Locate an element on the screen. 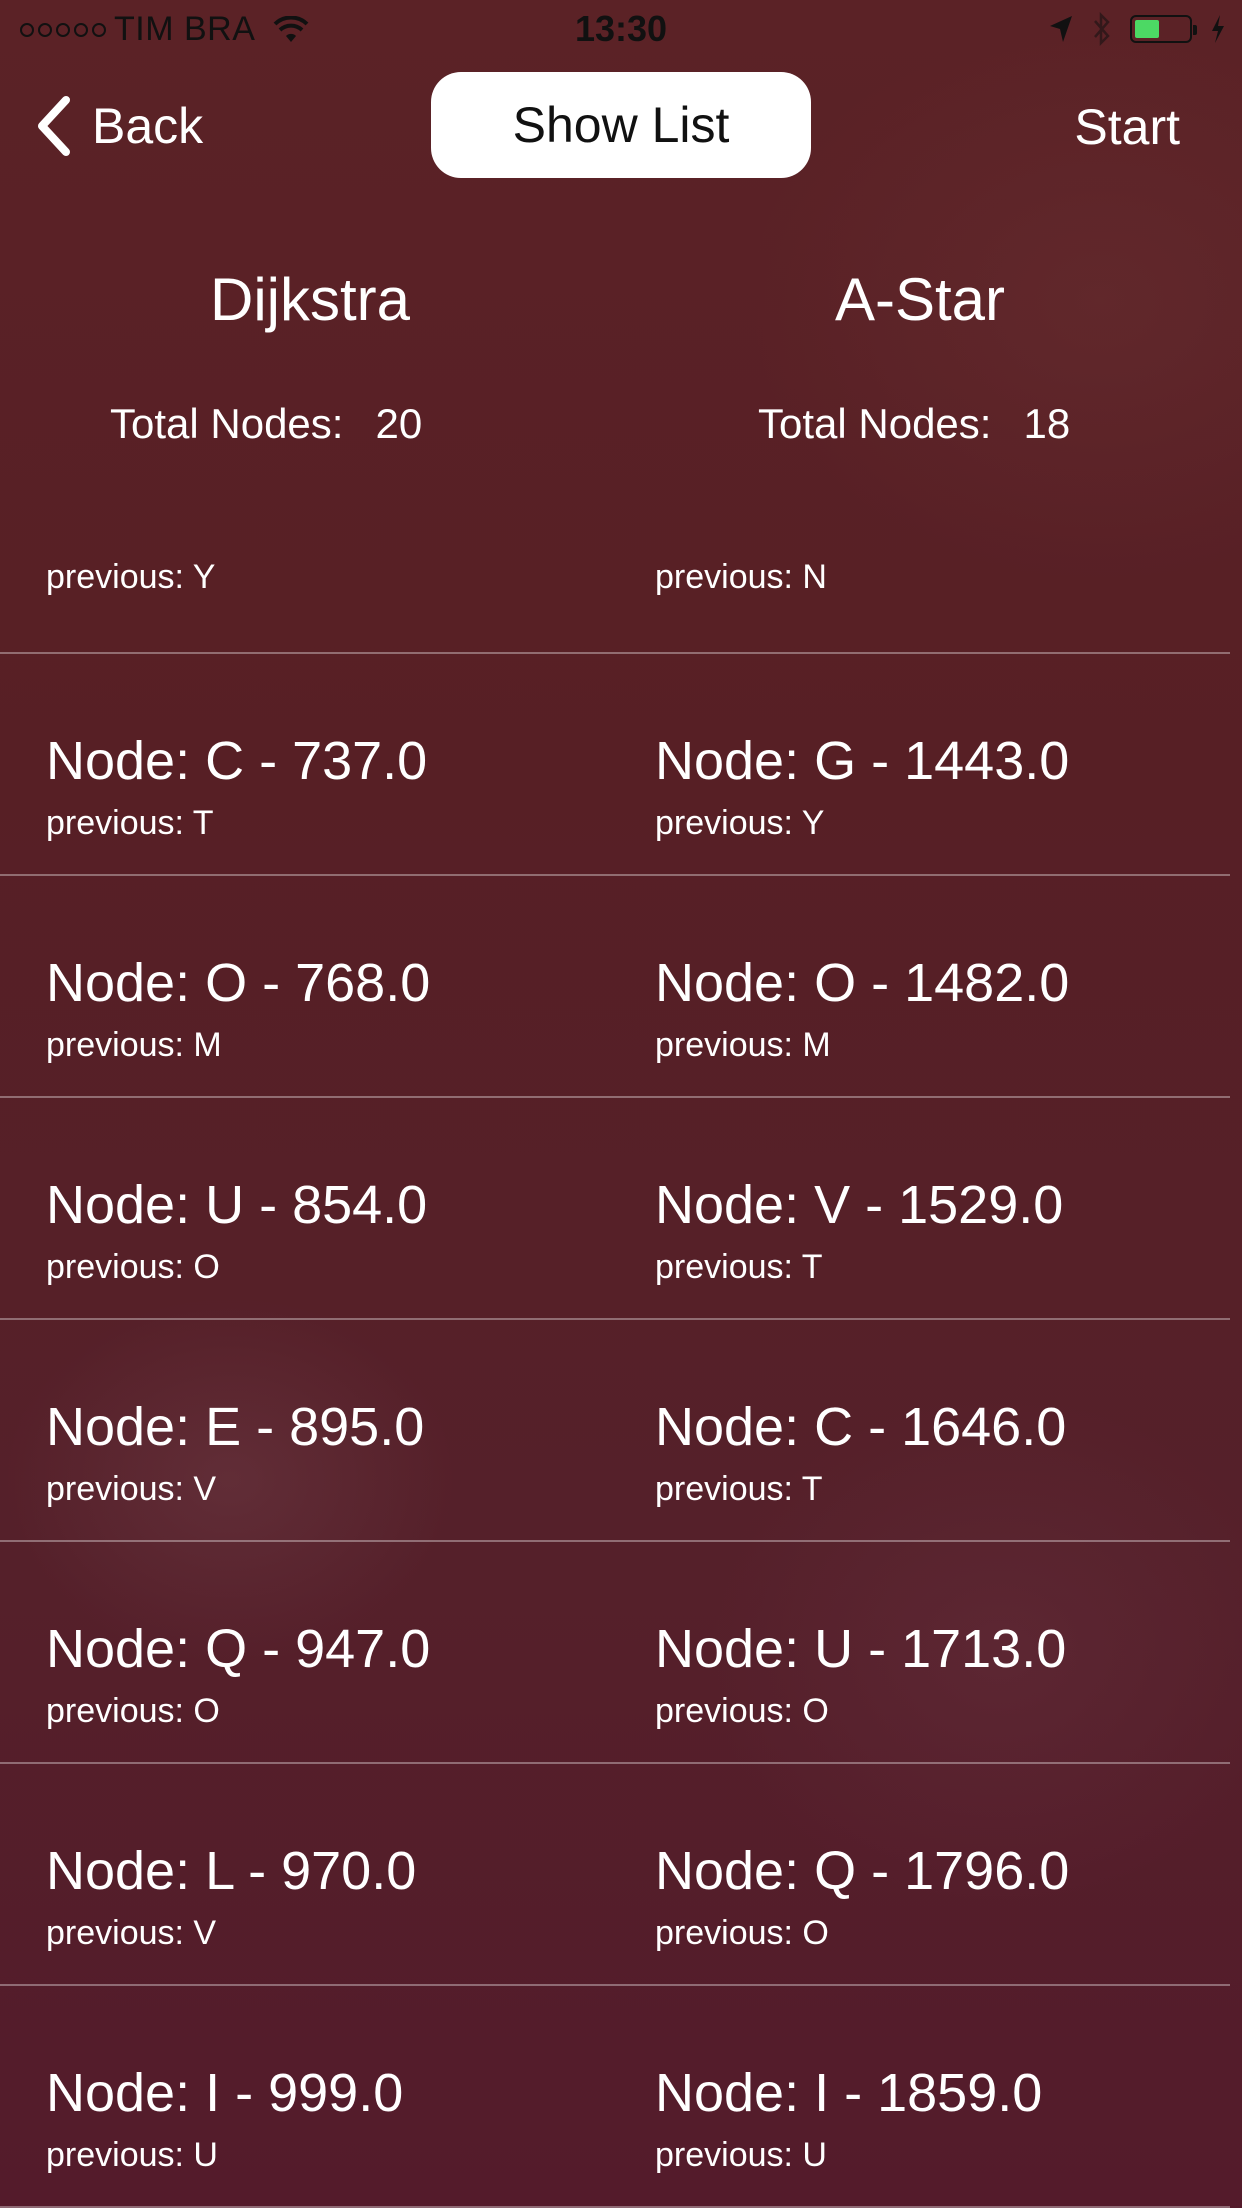  astar-previous: previous: Y is located at coordinates (740, 823).